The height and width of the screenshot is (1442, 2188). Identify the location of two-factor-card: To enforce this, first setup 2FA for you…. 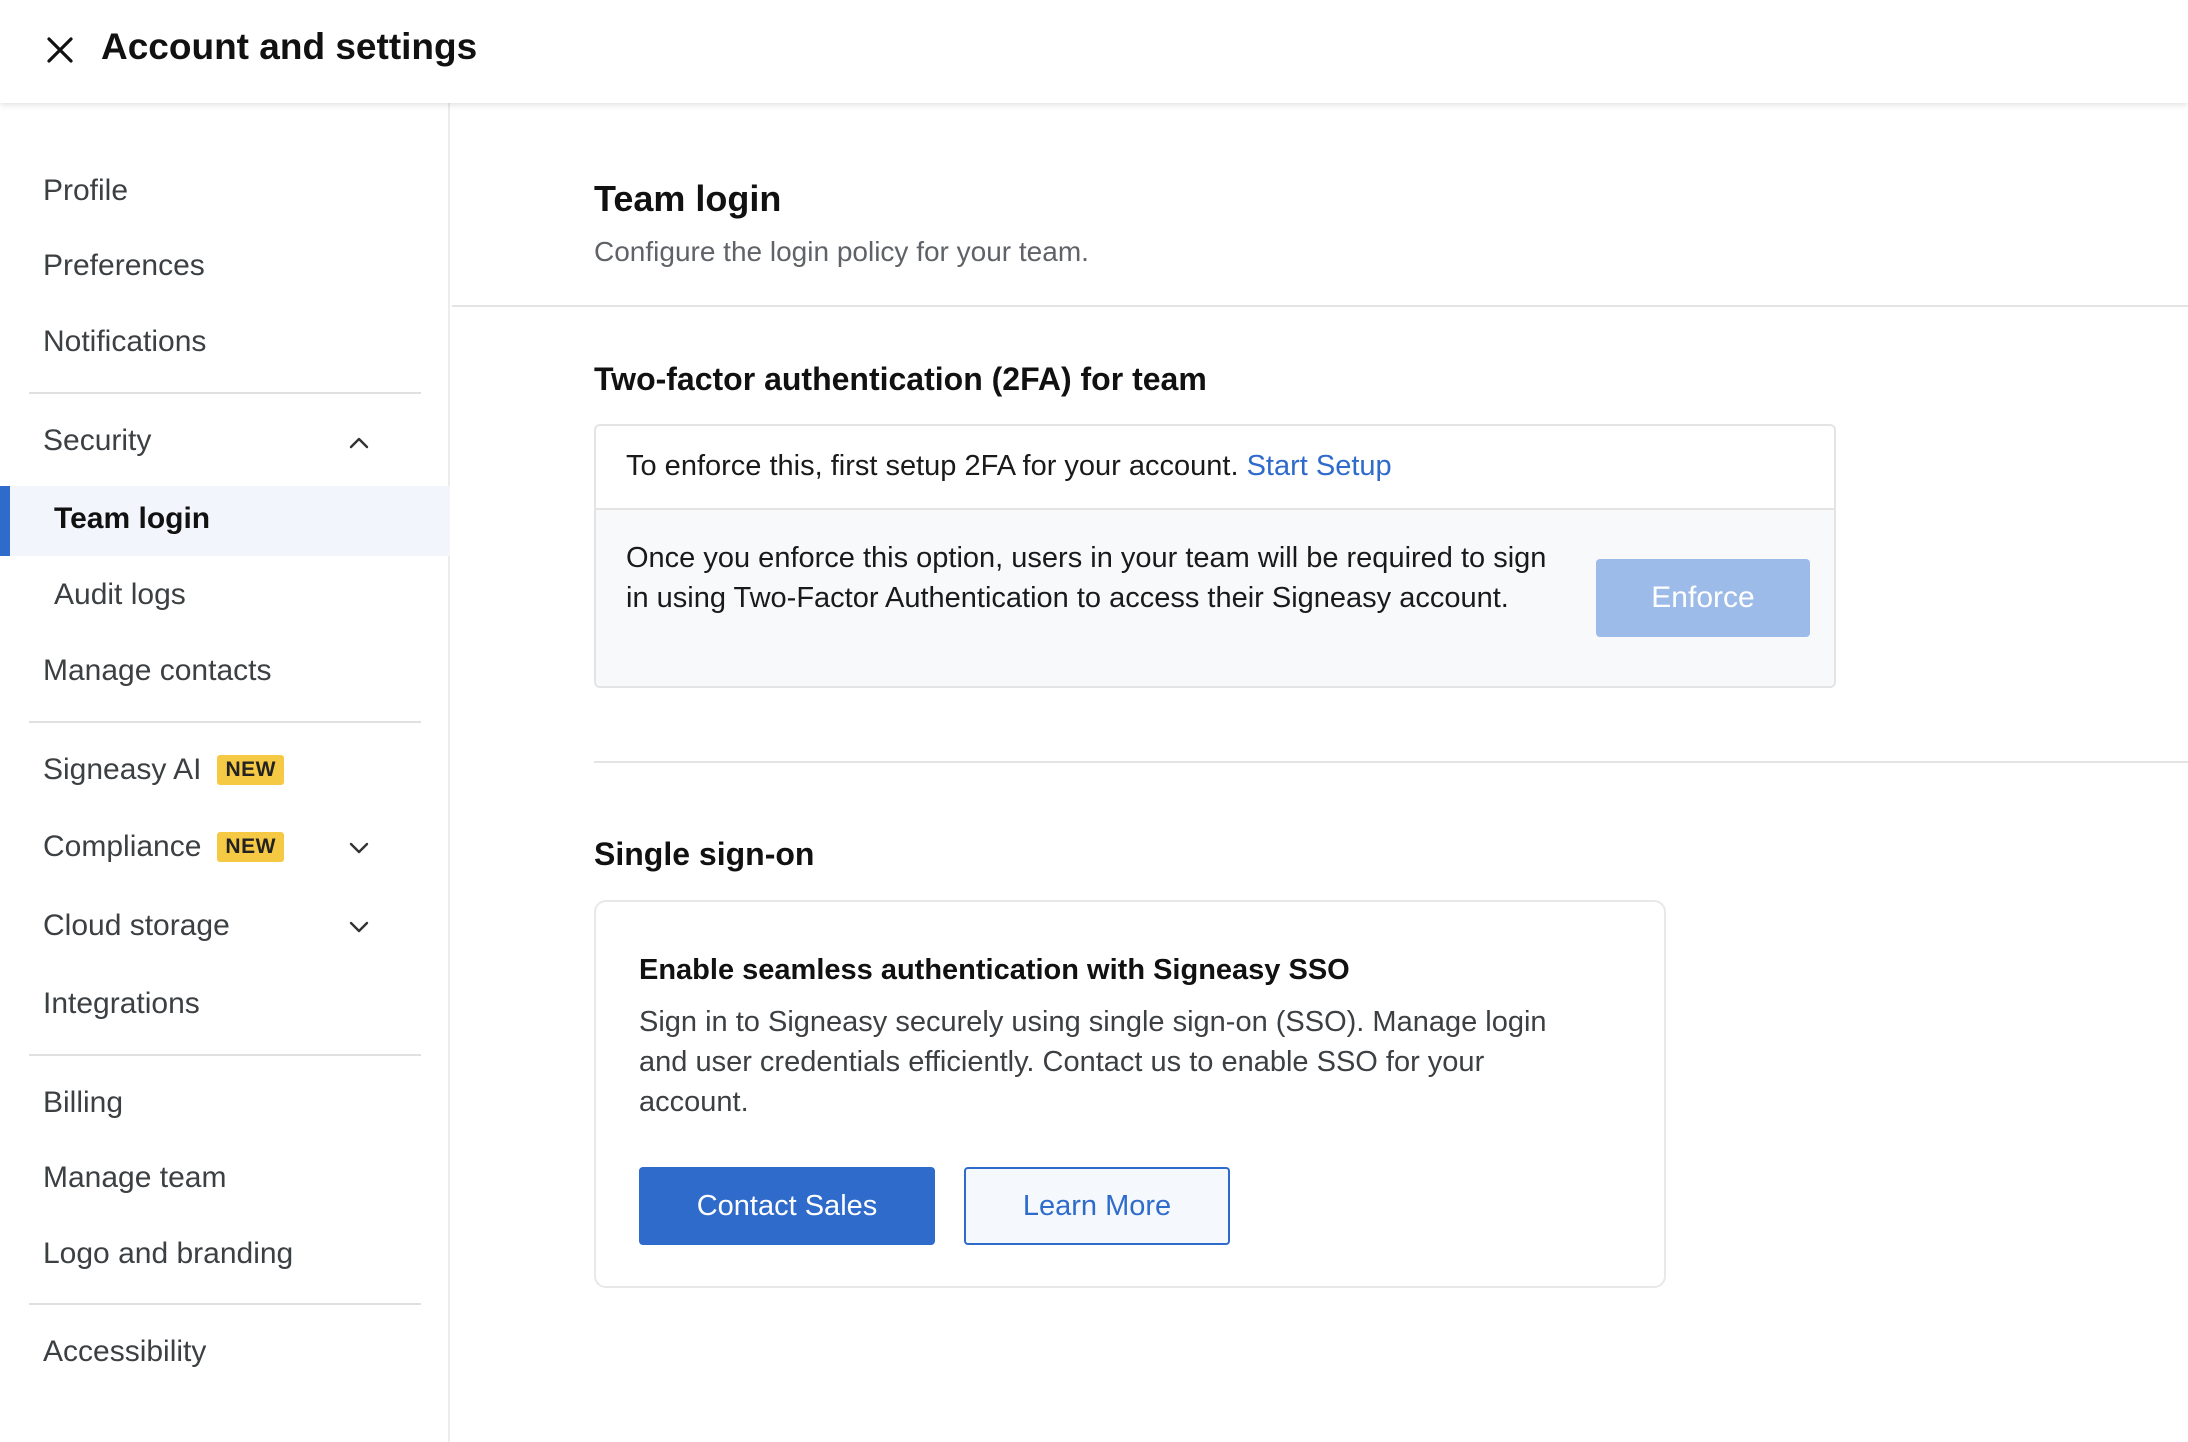
(1215, 556).